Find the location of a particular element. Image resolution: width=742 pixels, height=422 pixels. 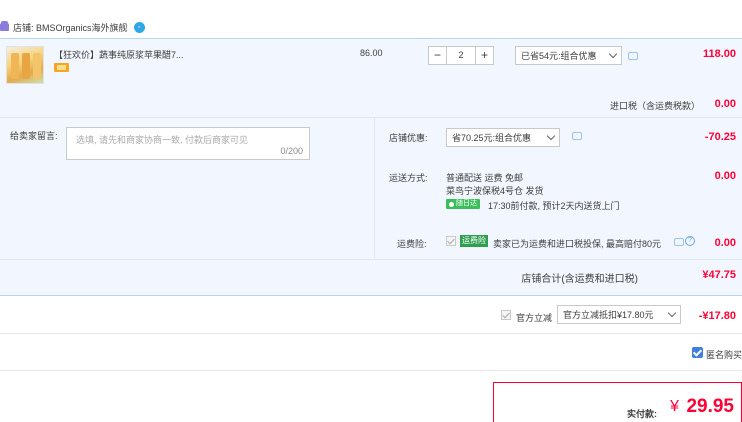

store-total-label: 店铺合计(含运费和进口税) is located at coordinates (579, 279).